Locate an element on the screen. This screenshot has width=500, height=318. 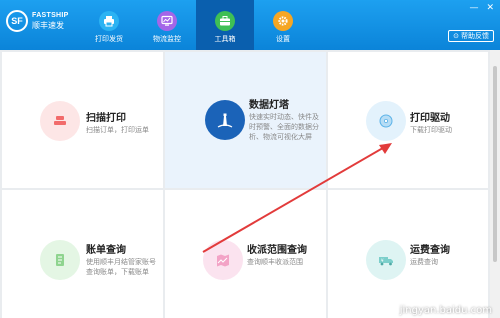
card-desc-line-2: 查询账单，下载账单 is located at coordinates (117, 272).